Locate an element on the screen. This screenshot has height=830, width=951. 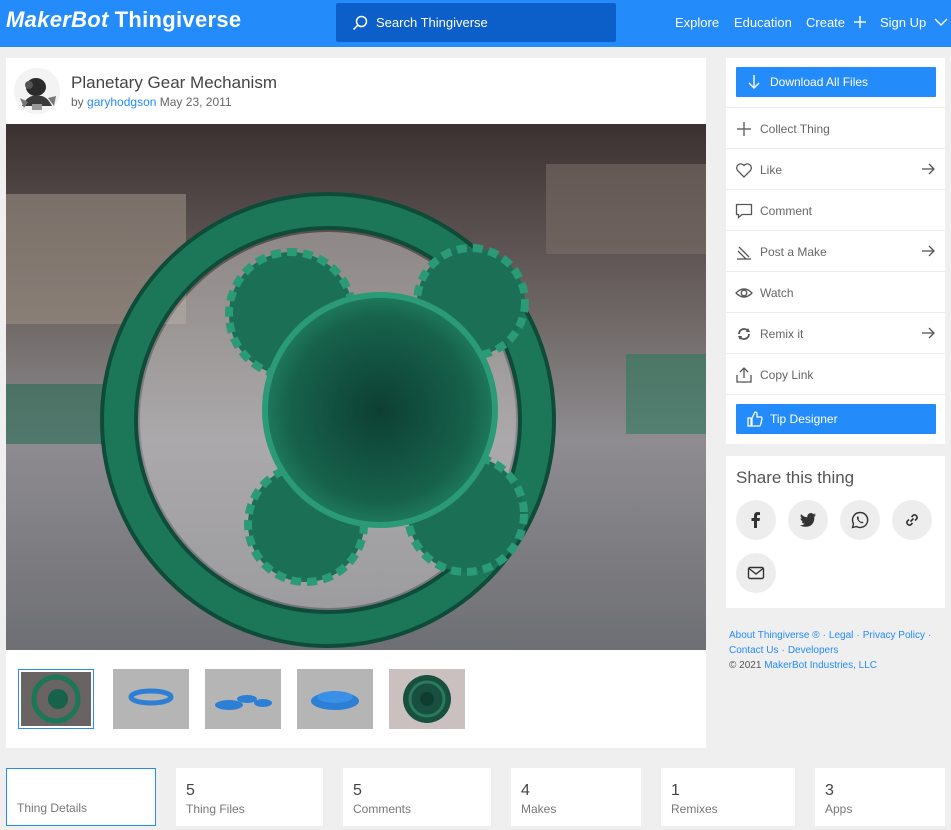
make-icon is located at coordinates (744, 253).